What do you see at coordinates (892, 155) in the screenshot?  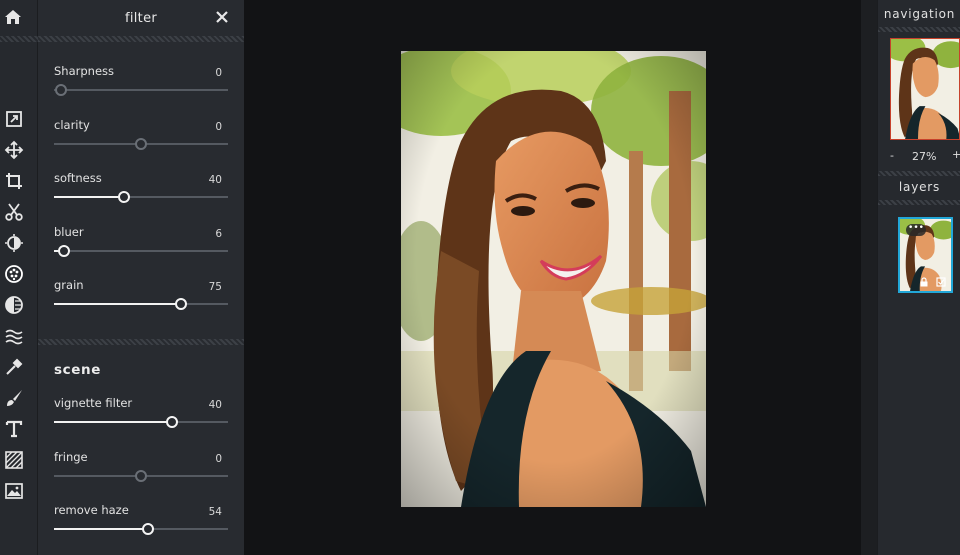 I see `zoom-out-button: -` at bounding box center [892, 155].